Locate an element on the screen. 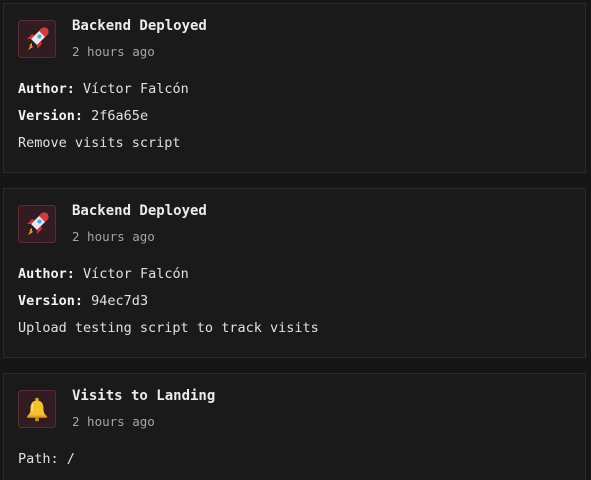 The height and width of the screenshot is (480, 591). event-path-row: Path: / is located at coordinates (46, 459).